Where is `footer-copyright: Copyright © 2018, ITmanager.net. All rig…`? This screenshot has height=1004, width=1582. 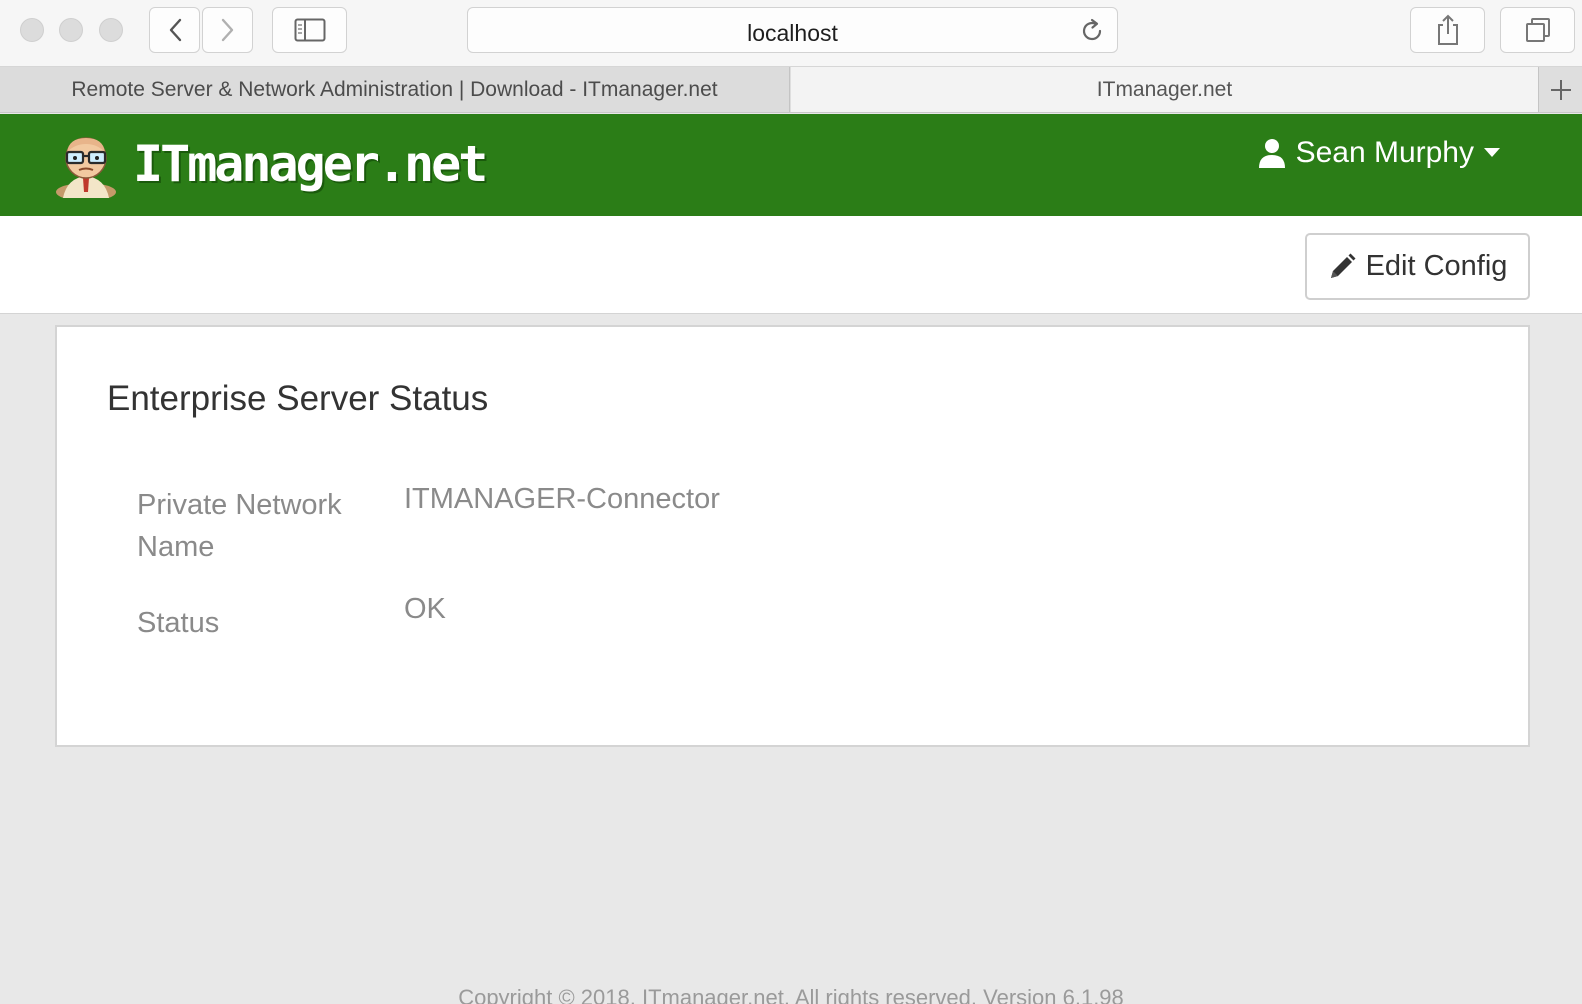 footer-copyright: Copyright © 2018, ITmanager.net. All rig… is located at coordinates (791, 994).